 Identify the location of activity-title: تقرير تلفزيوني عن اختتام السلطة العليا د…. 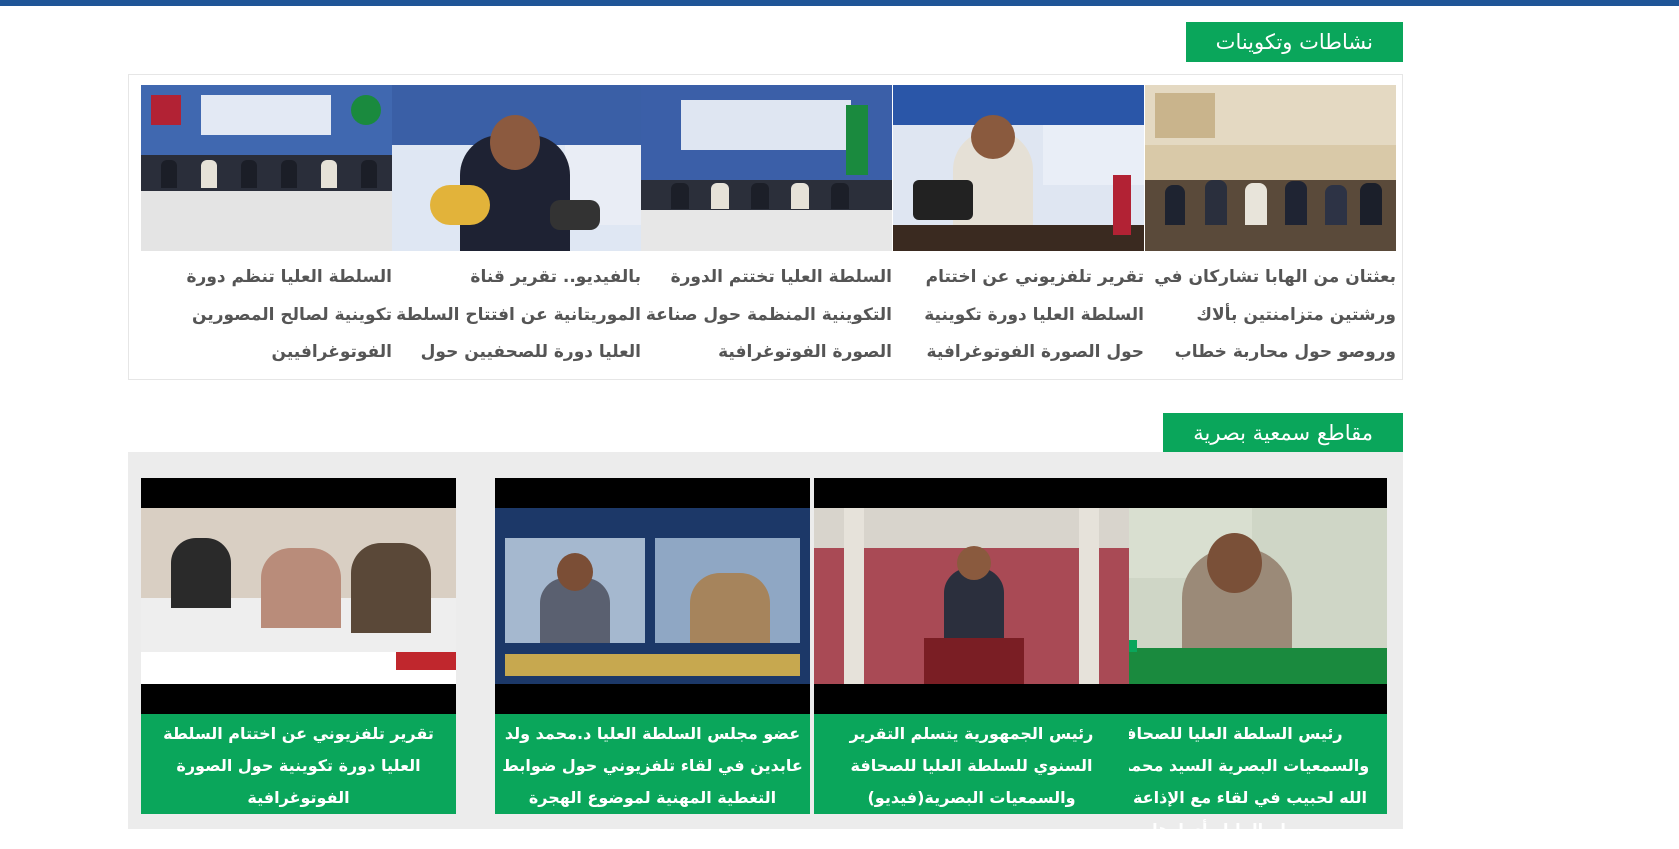
(1018, 315).